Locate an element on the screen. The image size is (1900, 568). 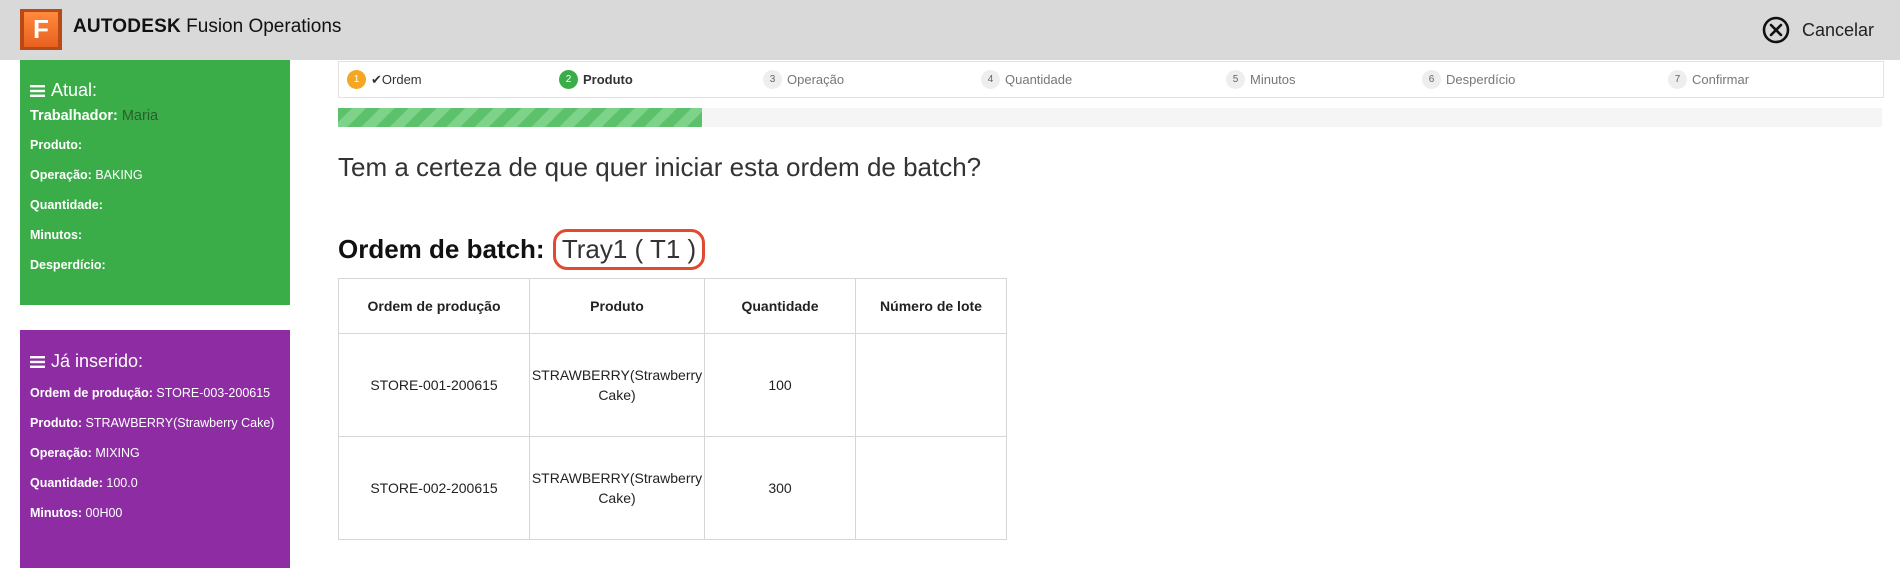
app-title: AUTODESK Fusion Operations is located at coordinates (207, 27).